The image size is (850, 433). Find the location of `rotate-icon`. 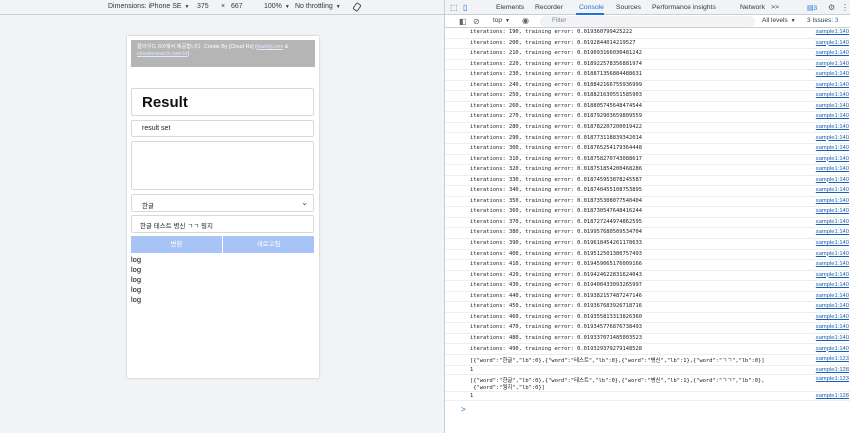

rotate-icon is located at coordinates (357, 7).